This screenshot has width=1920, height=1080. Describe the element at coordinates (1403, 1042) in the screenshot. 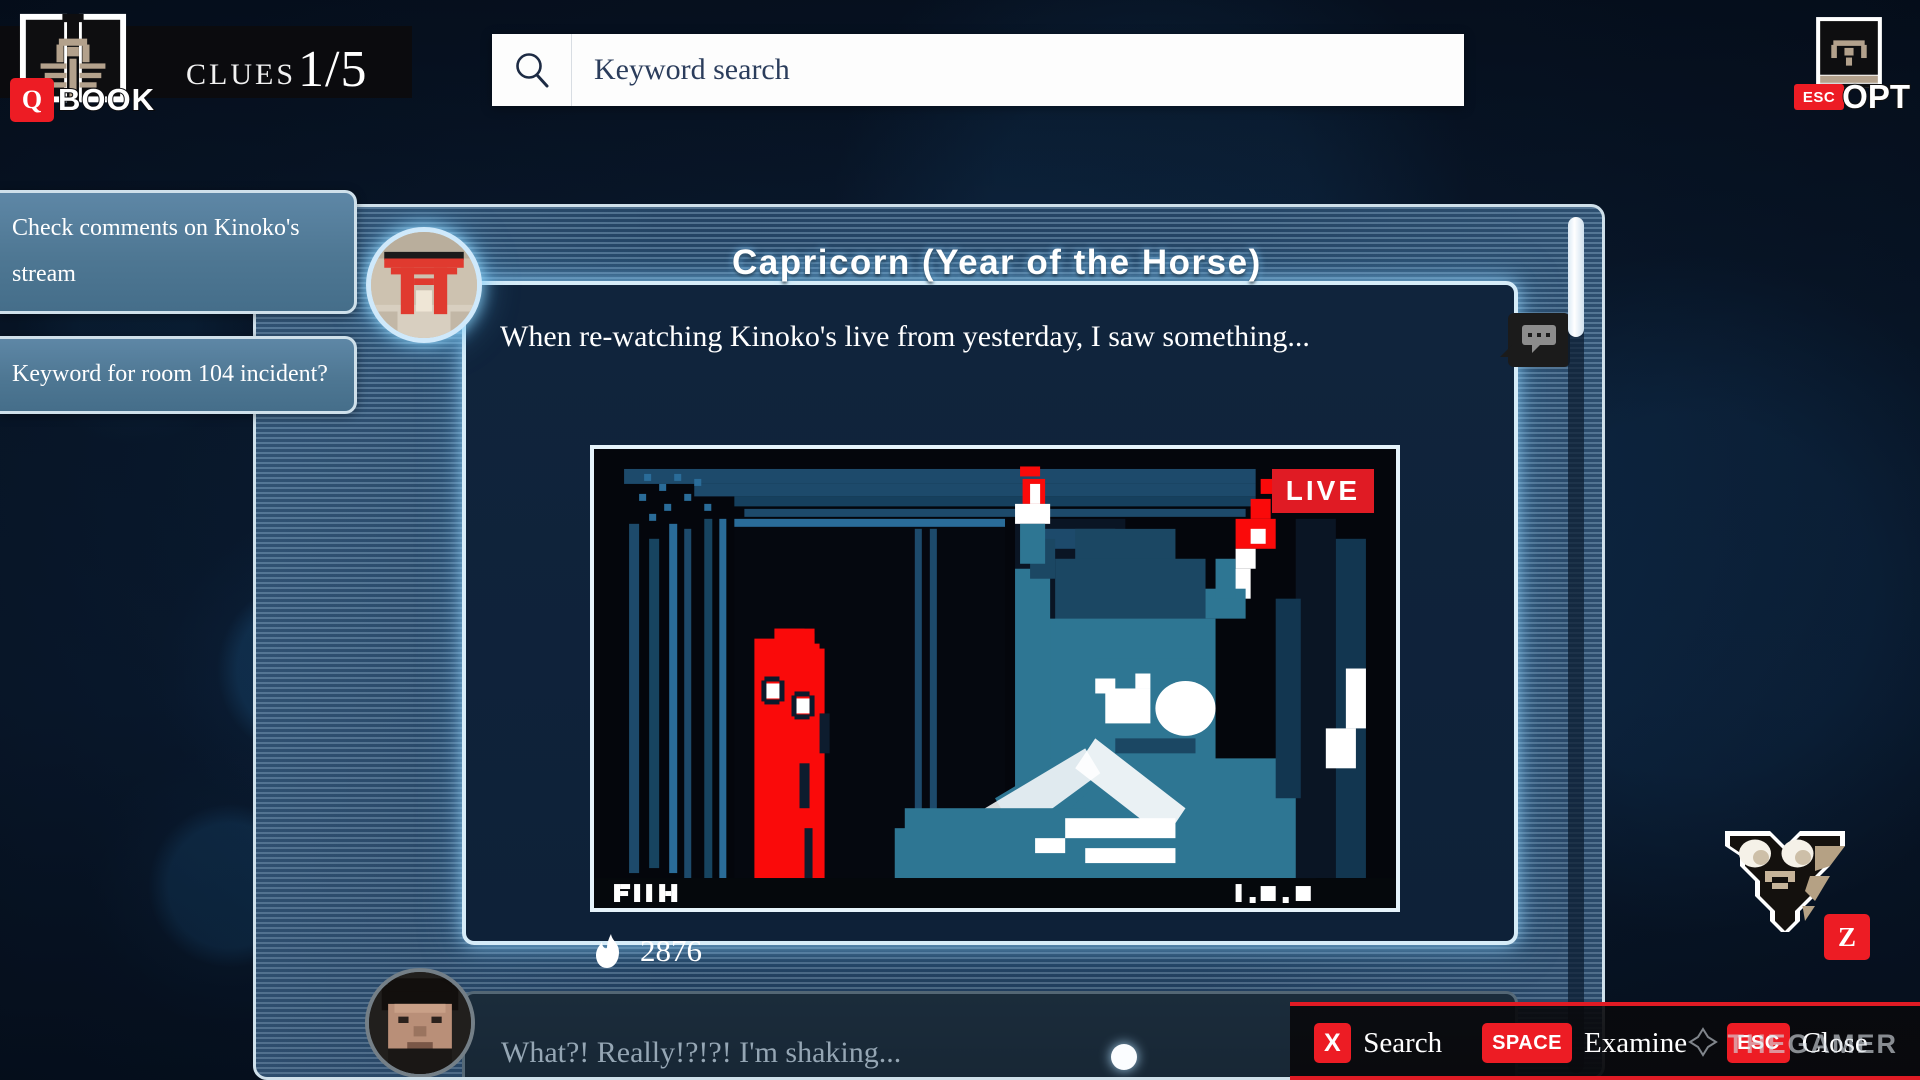

I see `control-label-search: Search` at that location.